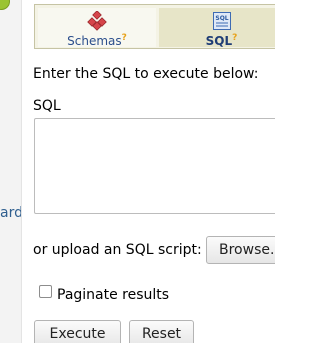 Image resolution: width=320 pixels, height=343 pixels. Describe the element at coordinates (5, 5) in the screenshot. I see `status-badge-icon` at that location.